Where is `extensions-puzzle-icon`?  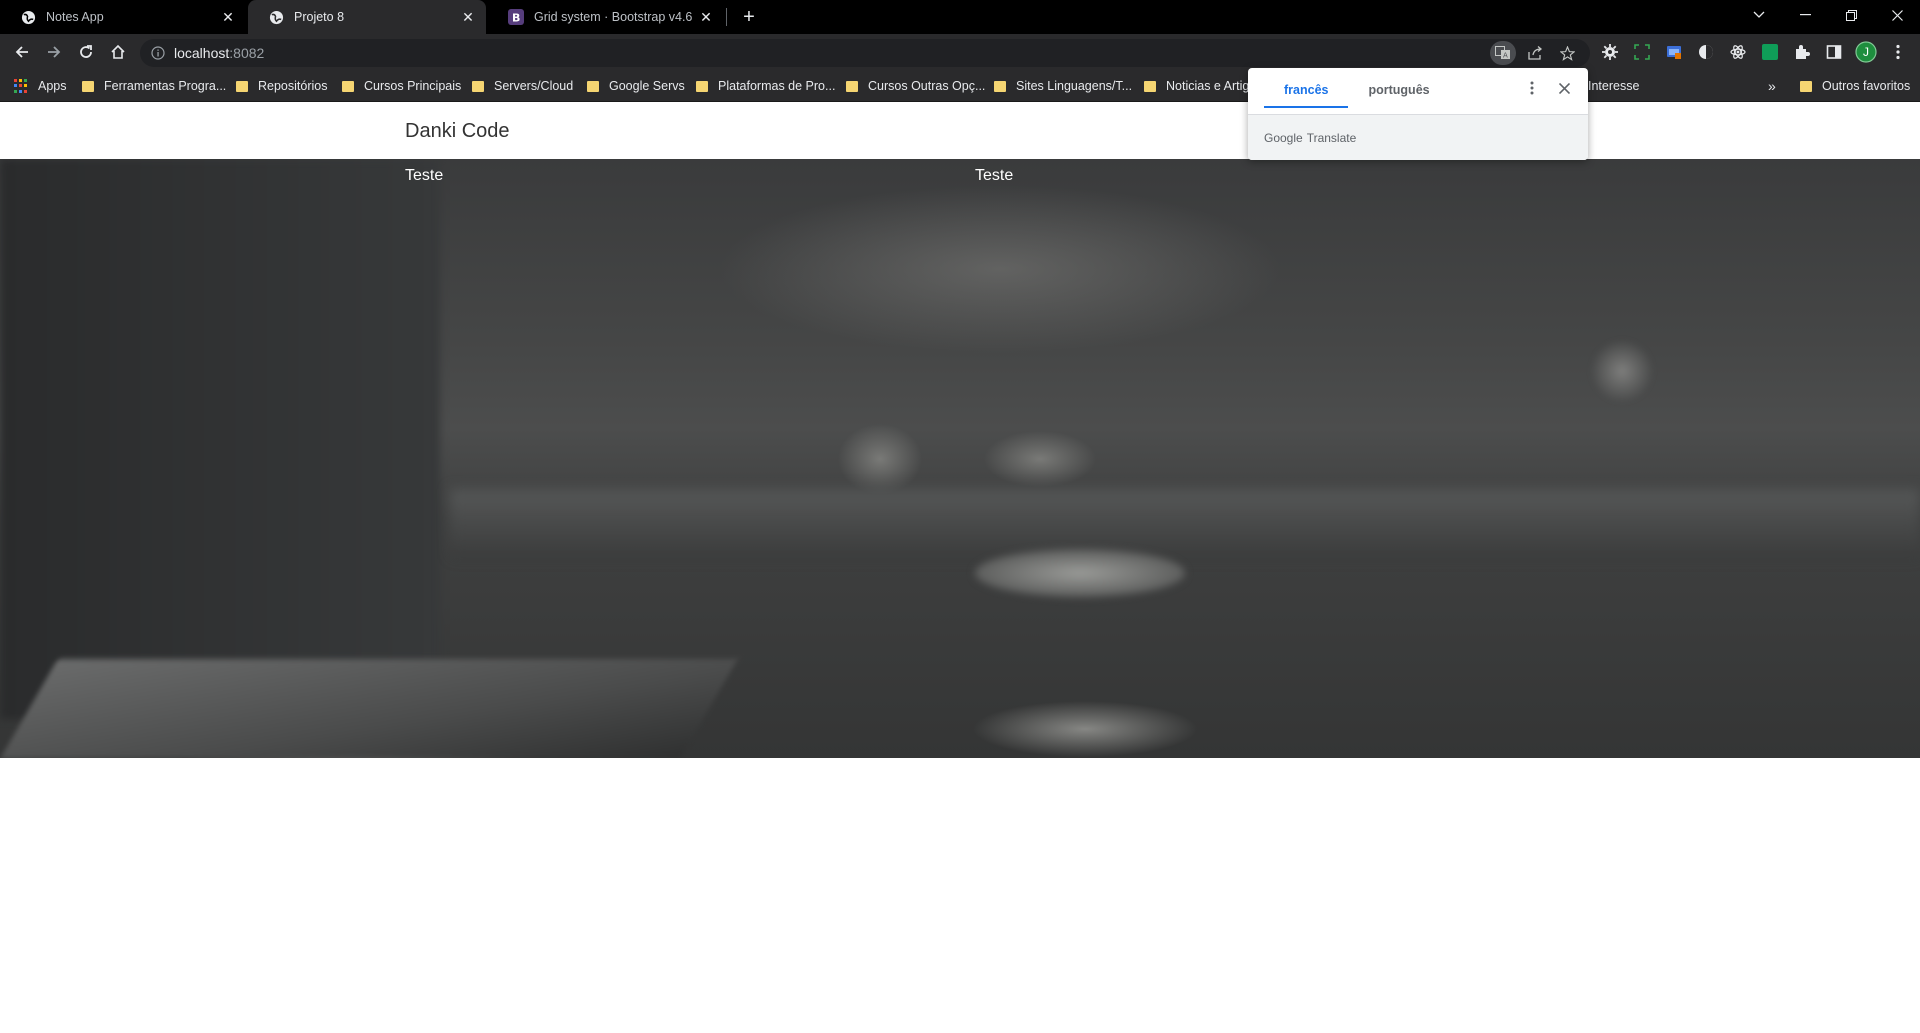 extensions-puzzle-icon is located at coordinates (1802, 52).